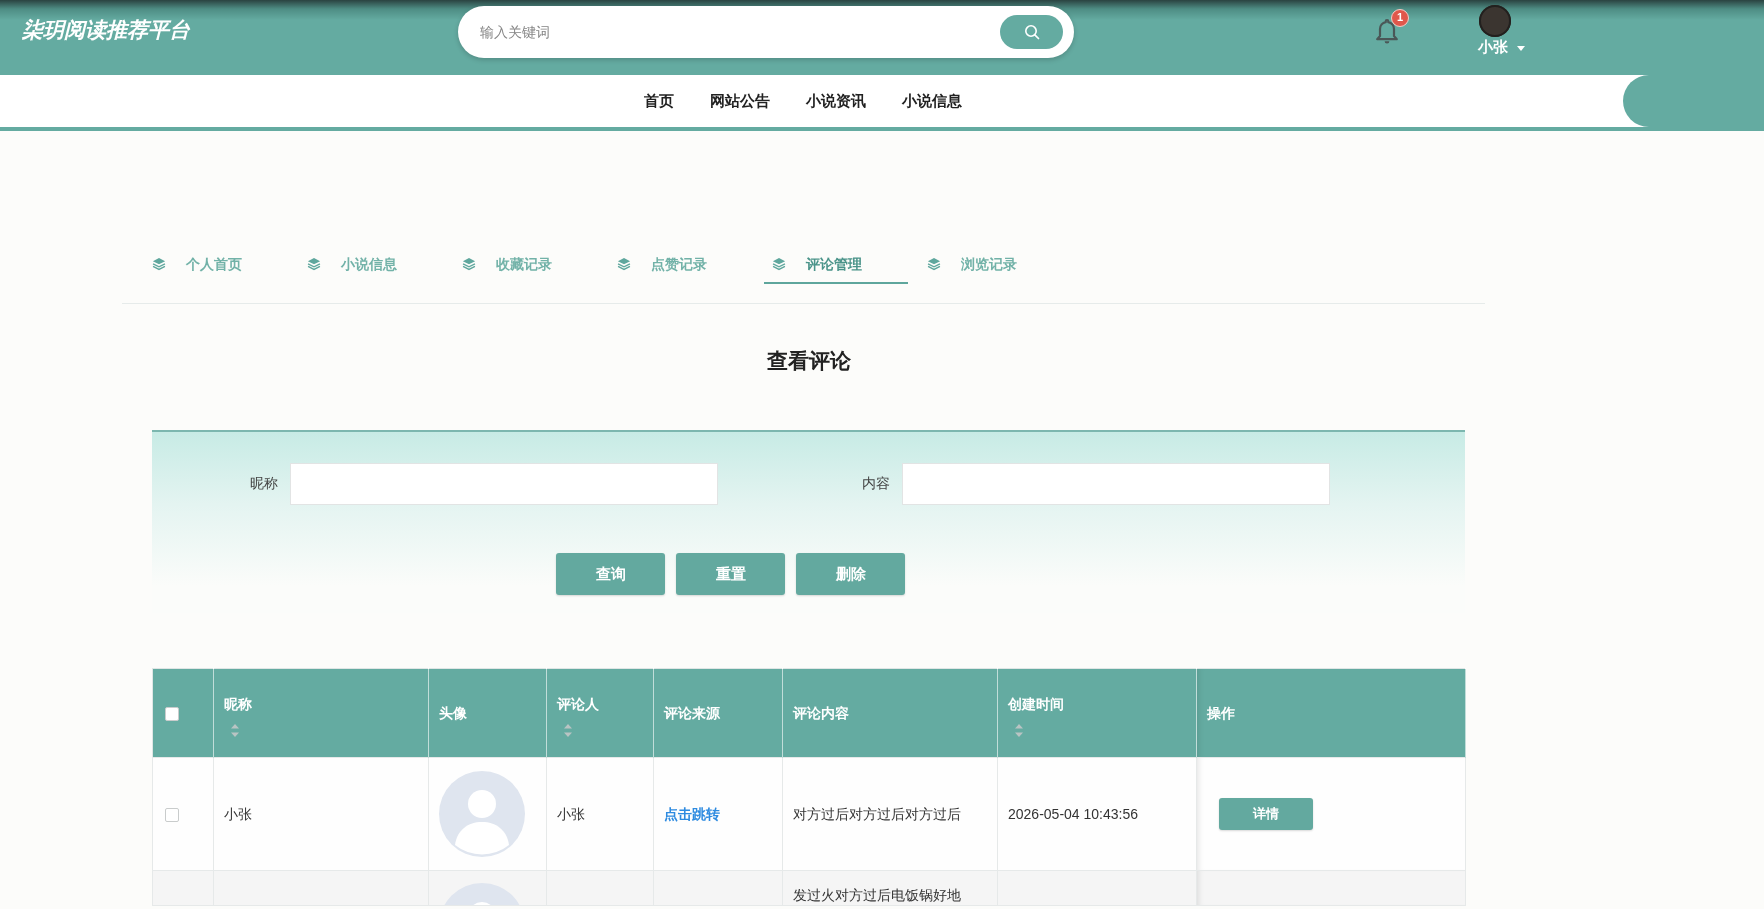 Image resolution: width=1764 pixels, height=909 pixels. I want to click on nav-link: 首页, so click(659, 101).